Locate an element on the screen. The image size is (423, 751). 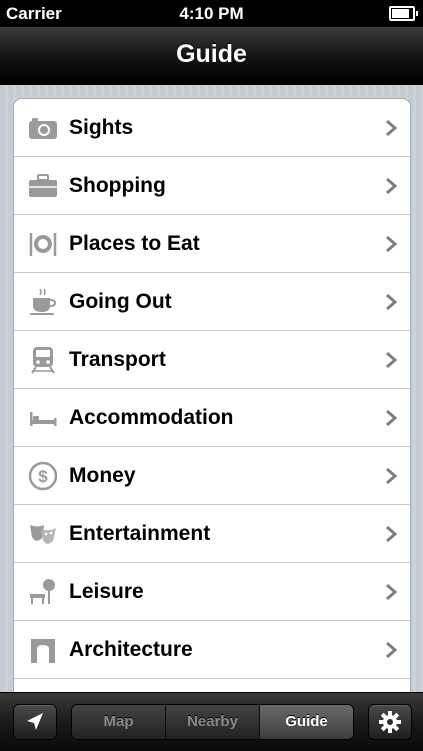
list-item-label: Transport is located at coordinates (117, 359).